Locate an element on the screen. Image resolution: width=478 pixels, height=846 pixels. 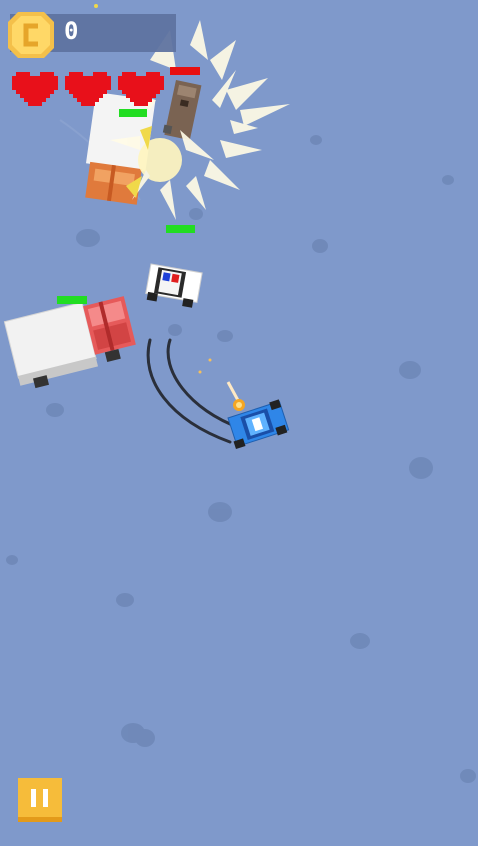
health-bar-delivery-truck is located at coordinates (72, 300).